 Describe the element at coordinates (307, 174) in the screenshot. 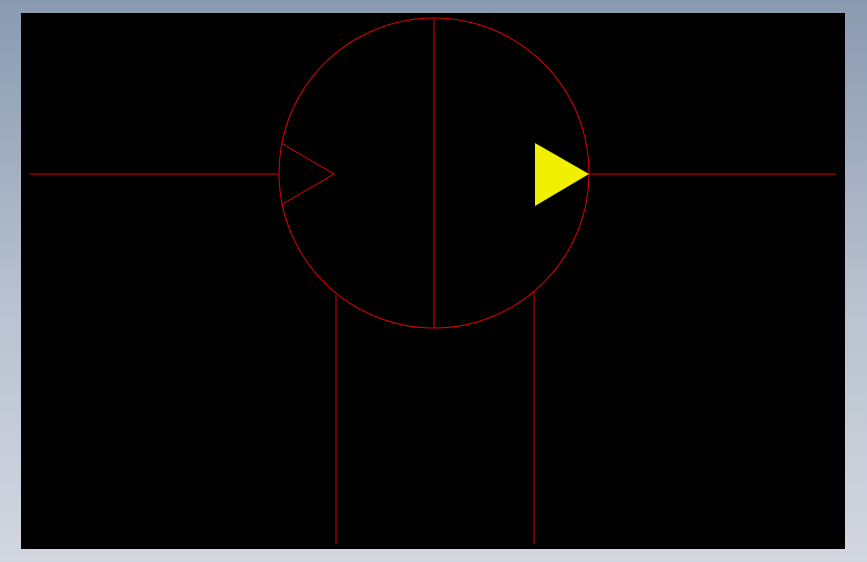

I see `inlet-open-triangle` at that location.